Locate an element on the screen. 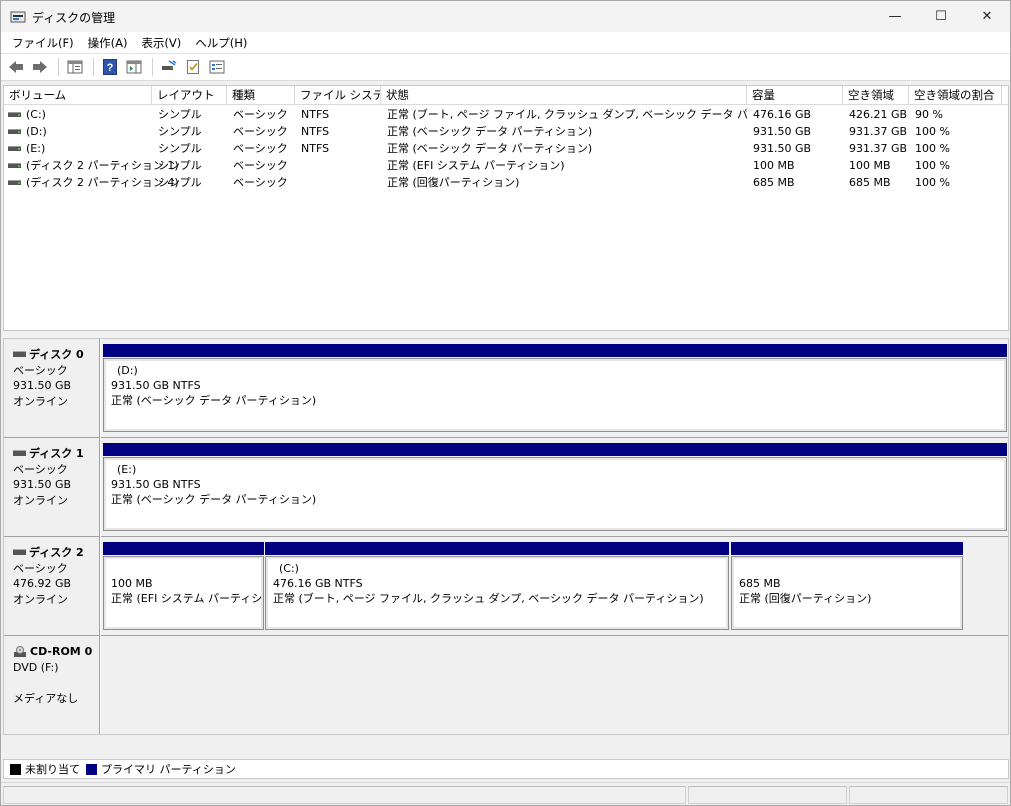  volume-capacity: 476.16 GB is located at coordinates (782, 114).